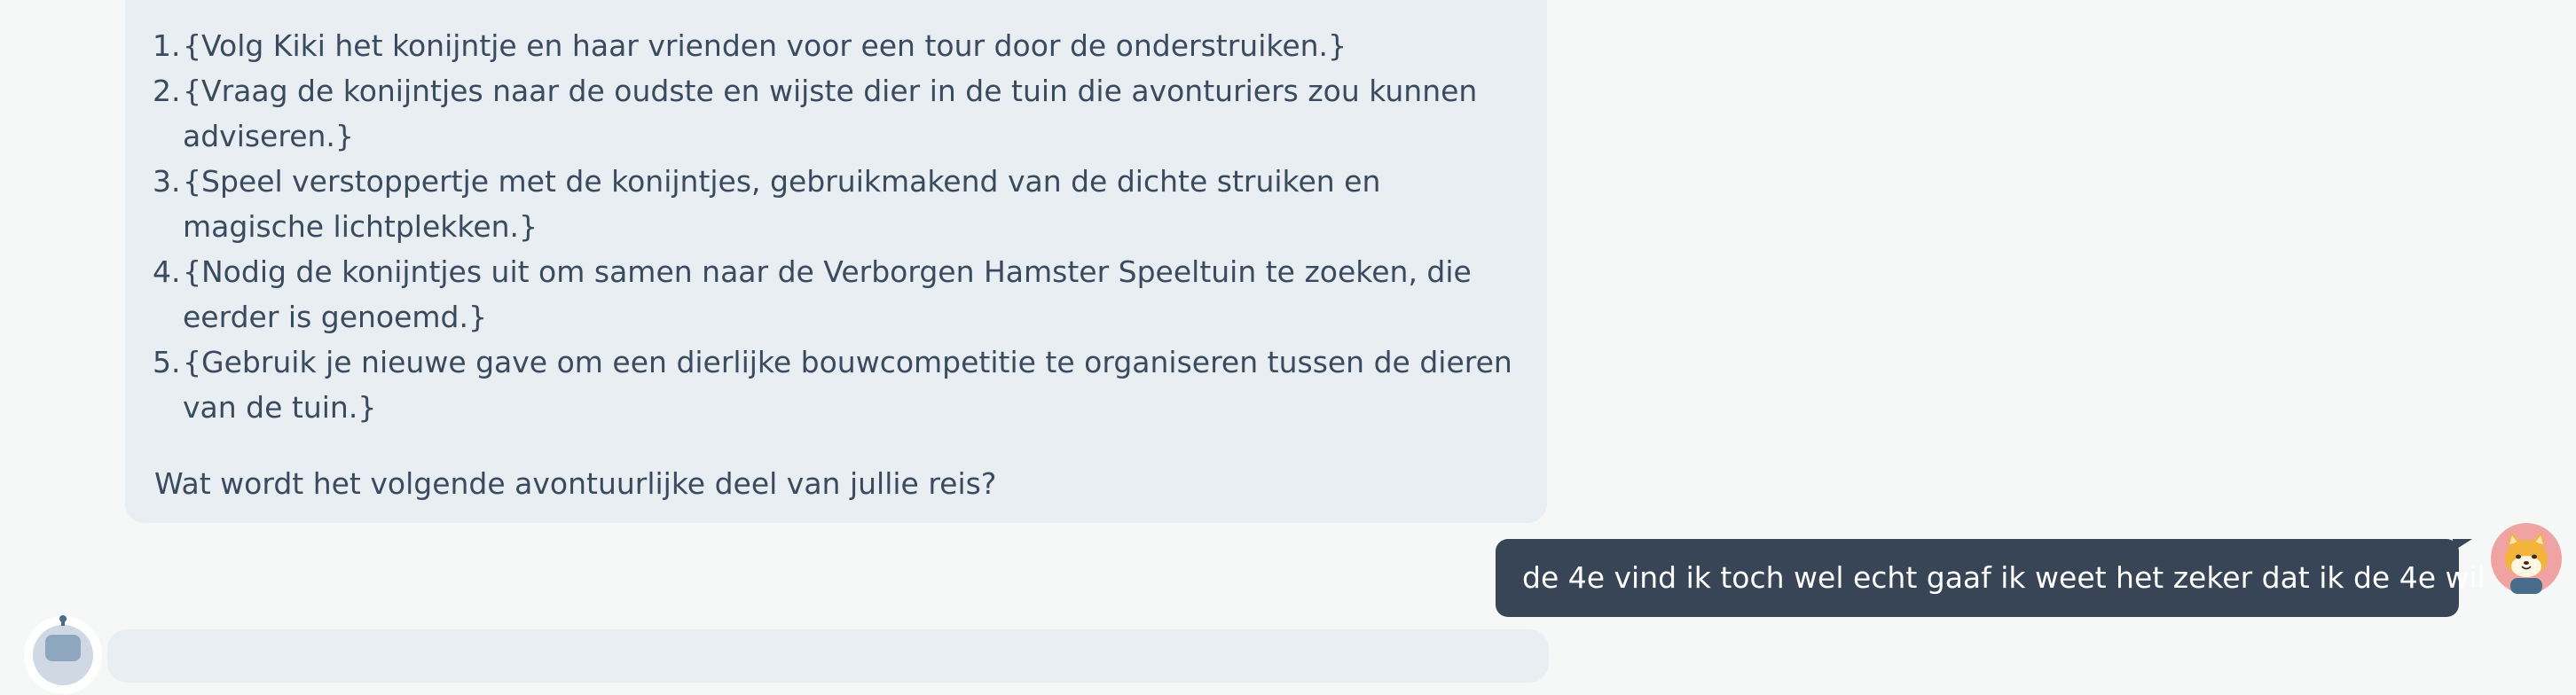 The width and height of the screenshot is (2576, 695). Describe the element at coordinates (167, 362) in the screenshot. I see `option-number: 5.` at that location.